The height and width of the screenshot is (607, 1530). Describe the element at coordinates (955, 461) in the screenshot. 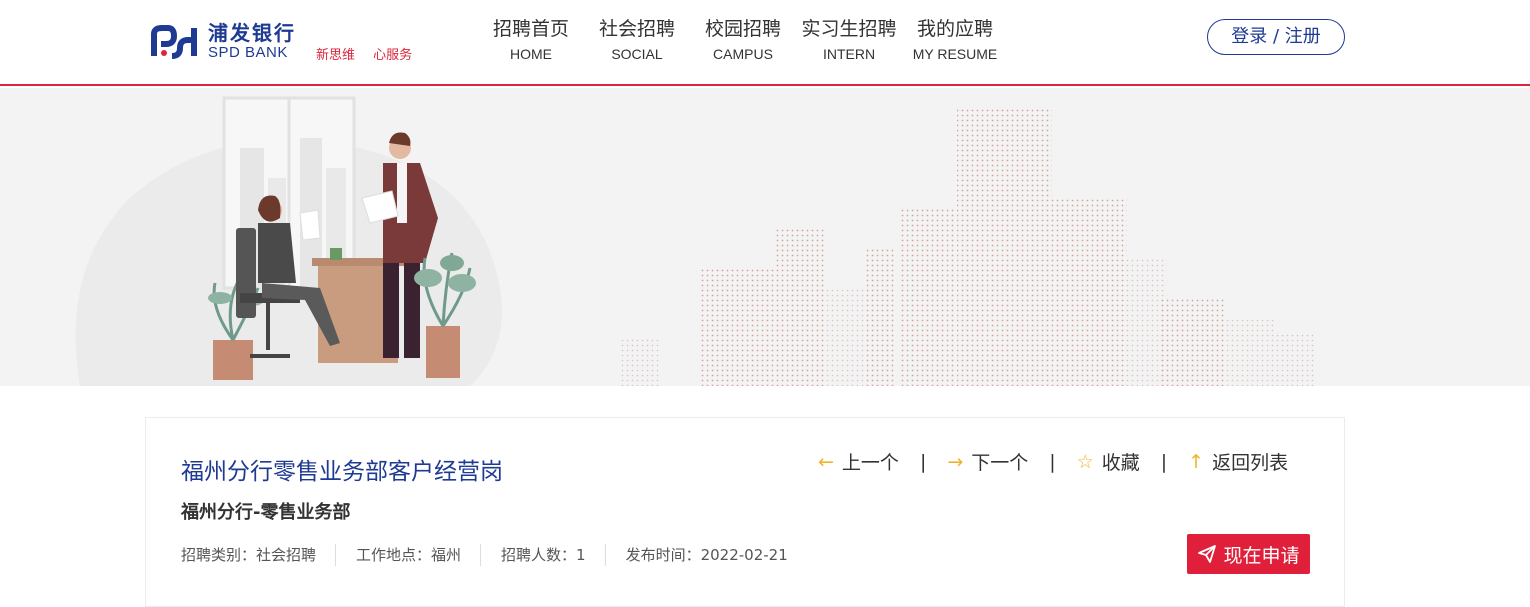

I see `arrow-right-icon: →` at that location.